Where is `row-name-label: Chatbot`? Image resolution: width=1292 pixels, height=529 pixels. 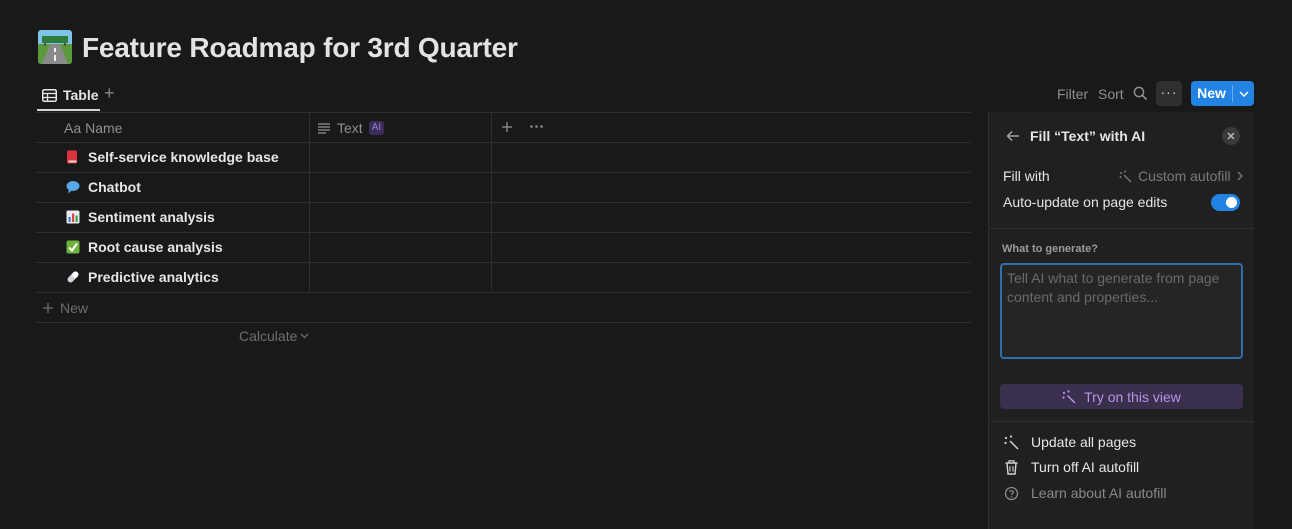
row-name-label: Chatbot is located at coordinates (114, 187).